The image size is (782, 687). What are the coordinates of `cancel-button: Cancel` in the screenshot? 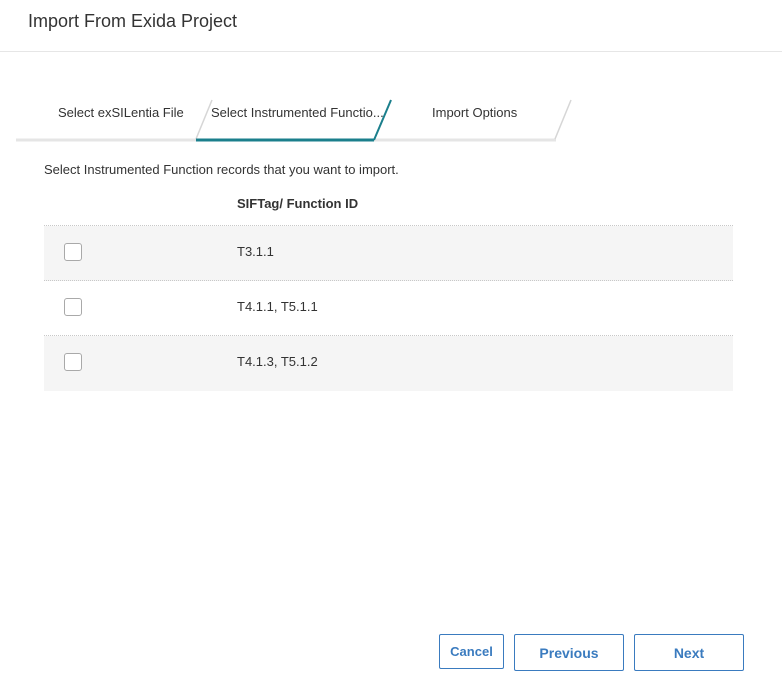 It's located at (471, 651).